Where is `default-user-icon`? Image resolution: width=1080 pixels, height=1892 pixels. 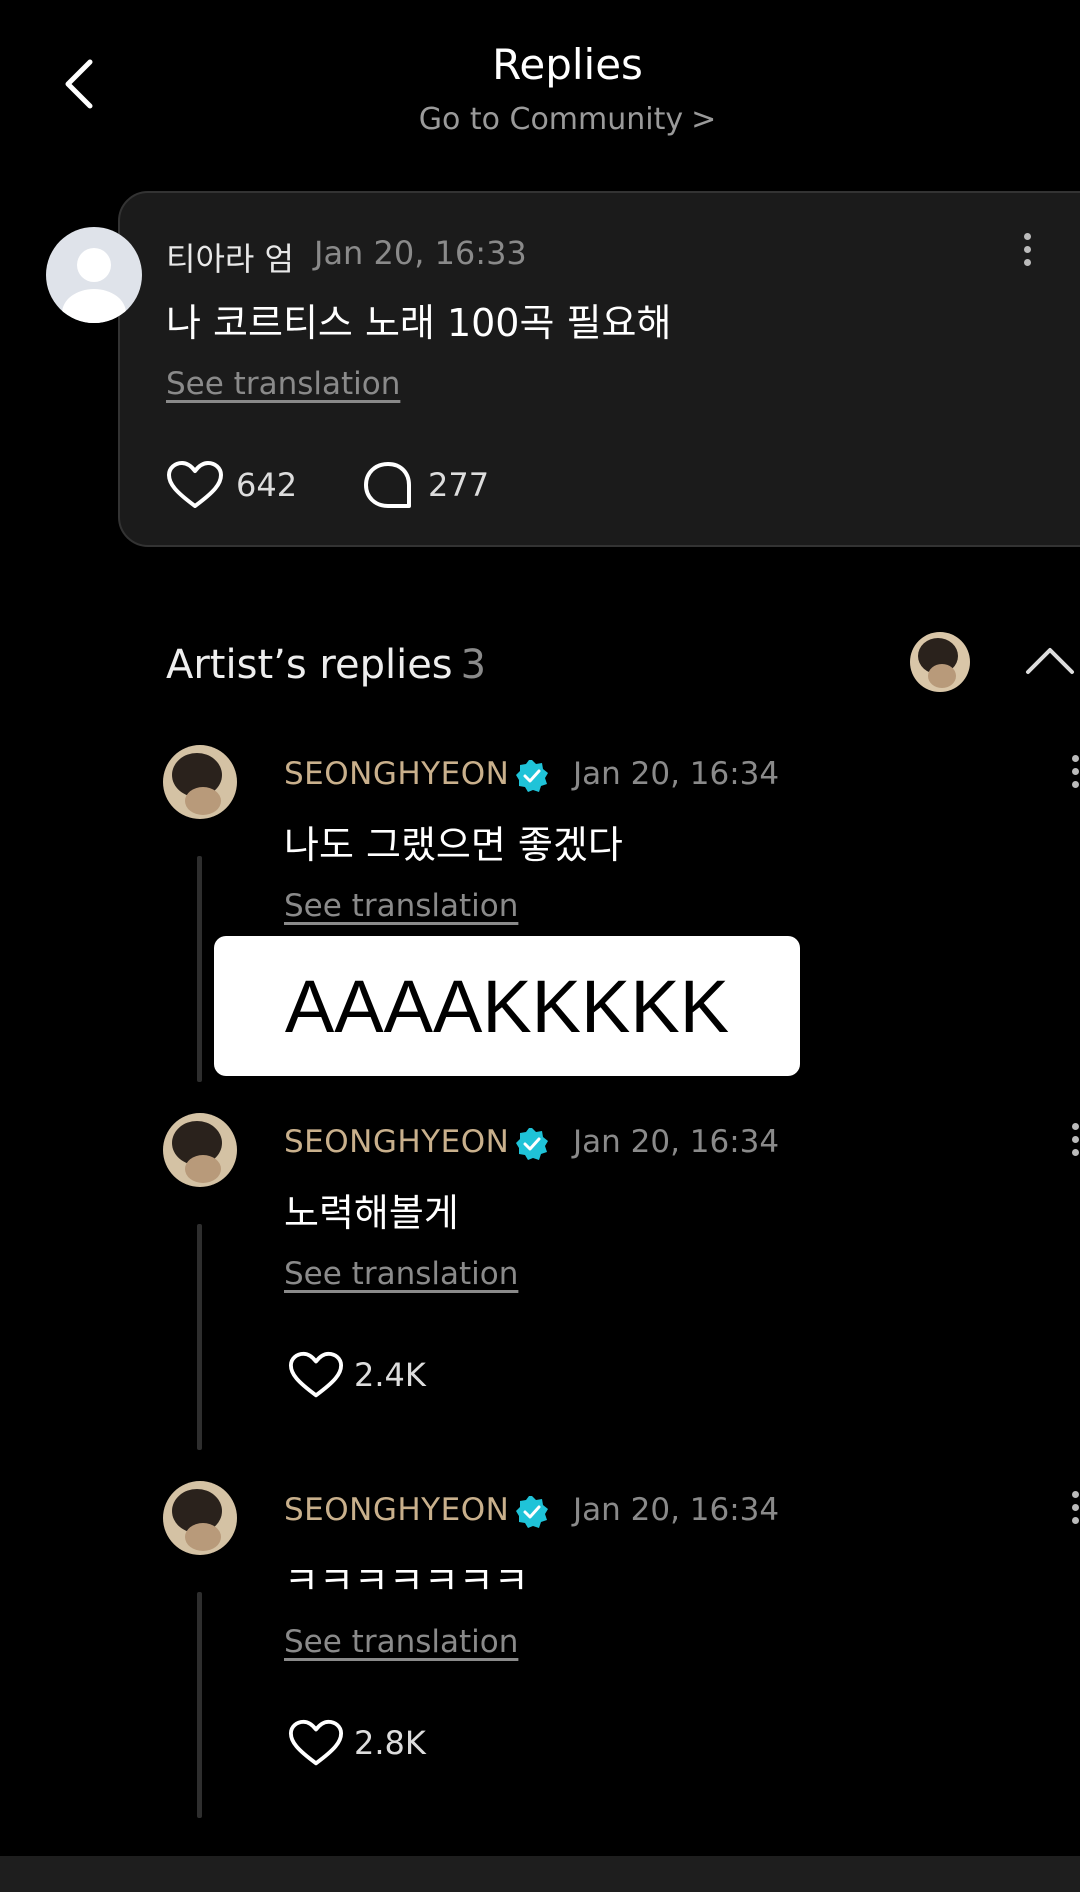 default-user-icon is located at coordinates (94, 285).